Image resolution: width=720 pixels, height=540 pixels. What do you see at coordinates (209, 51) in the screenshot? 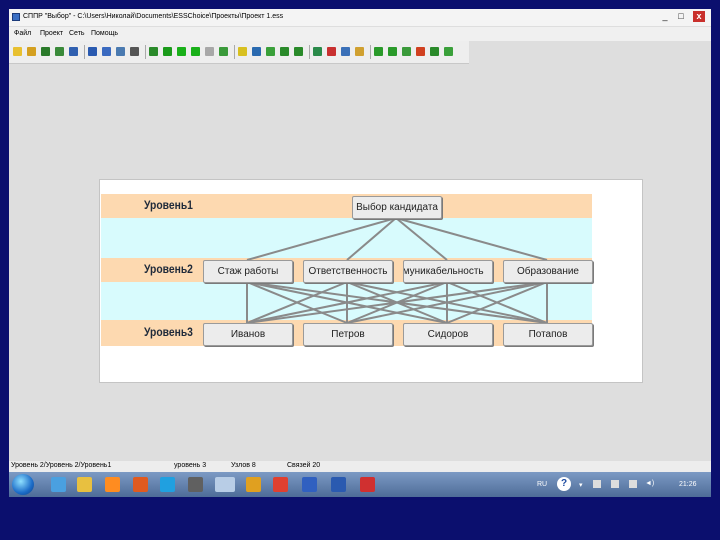
I see `settings-icon` at bounding box center [209, 51].